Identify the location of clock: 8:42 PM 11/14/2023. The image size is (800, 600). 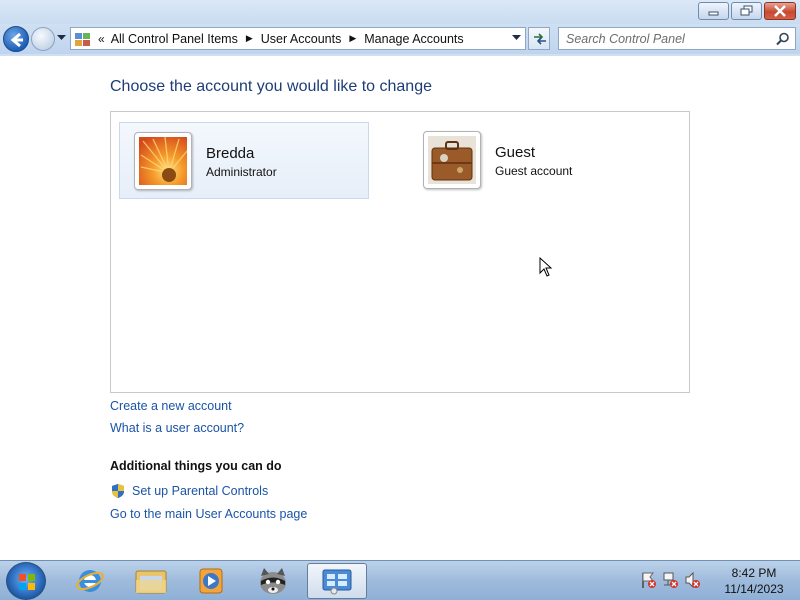
(754, 581).